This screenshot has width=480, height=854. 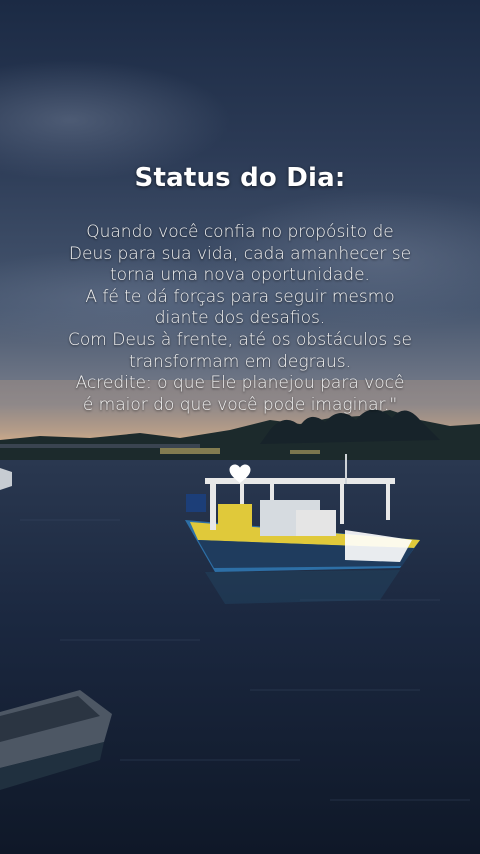 What do you see at coordinates (100, 446) in the screenshot?
I see `bridge` at bounding box center [100, 446].